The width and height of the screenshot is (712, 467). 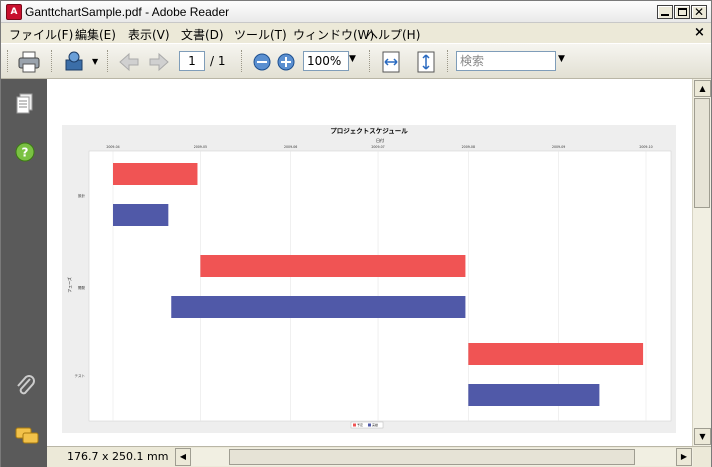 What do you see at coordinates (218, 61) in the screenshot?
I see `page-total-label: / 1` at bounding box center [218, 61].